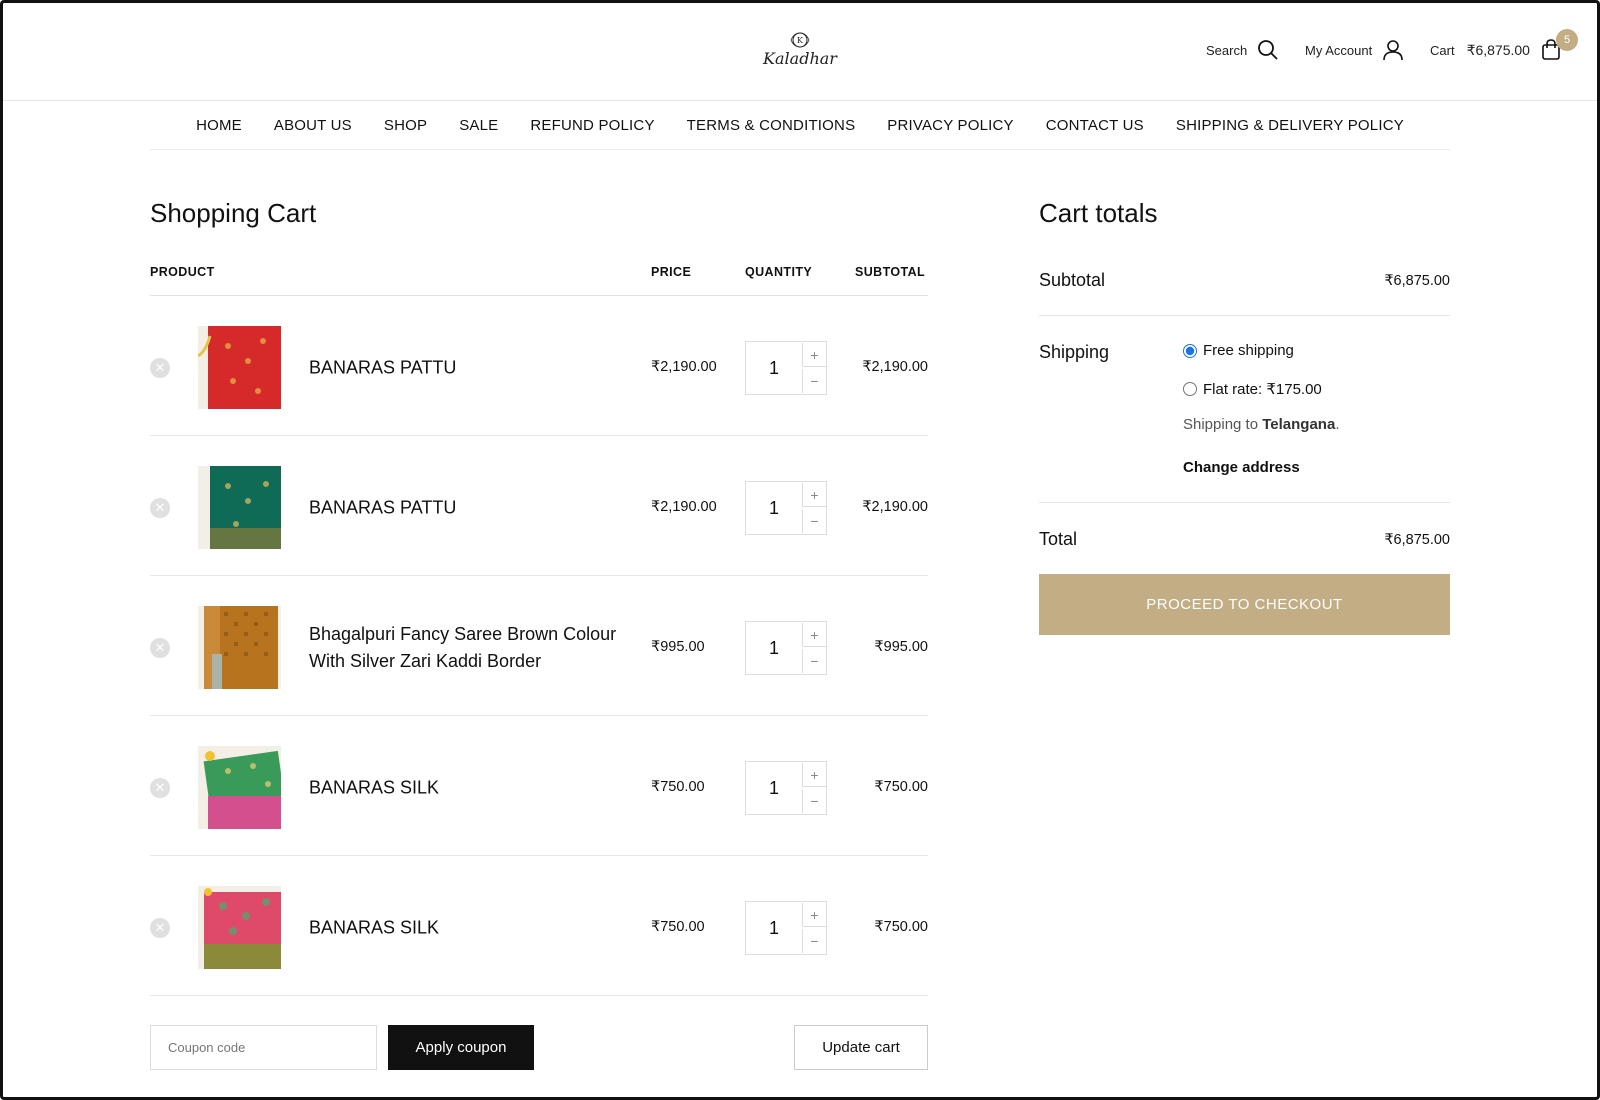 This screenshot has width=1600, height=1100. What do you see at coordinates (1223, 424) in the screenshot?
I see `shipping-to-prefix: Shipping to` at bounding box center [1223, 424].